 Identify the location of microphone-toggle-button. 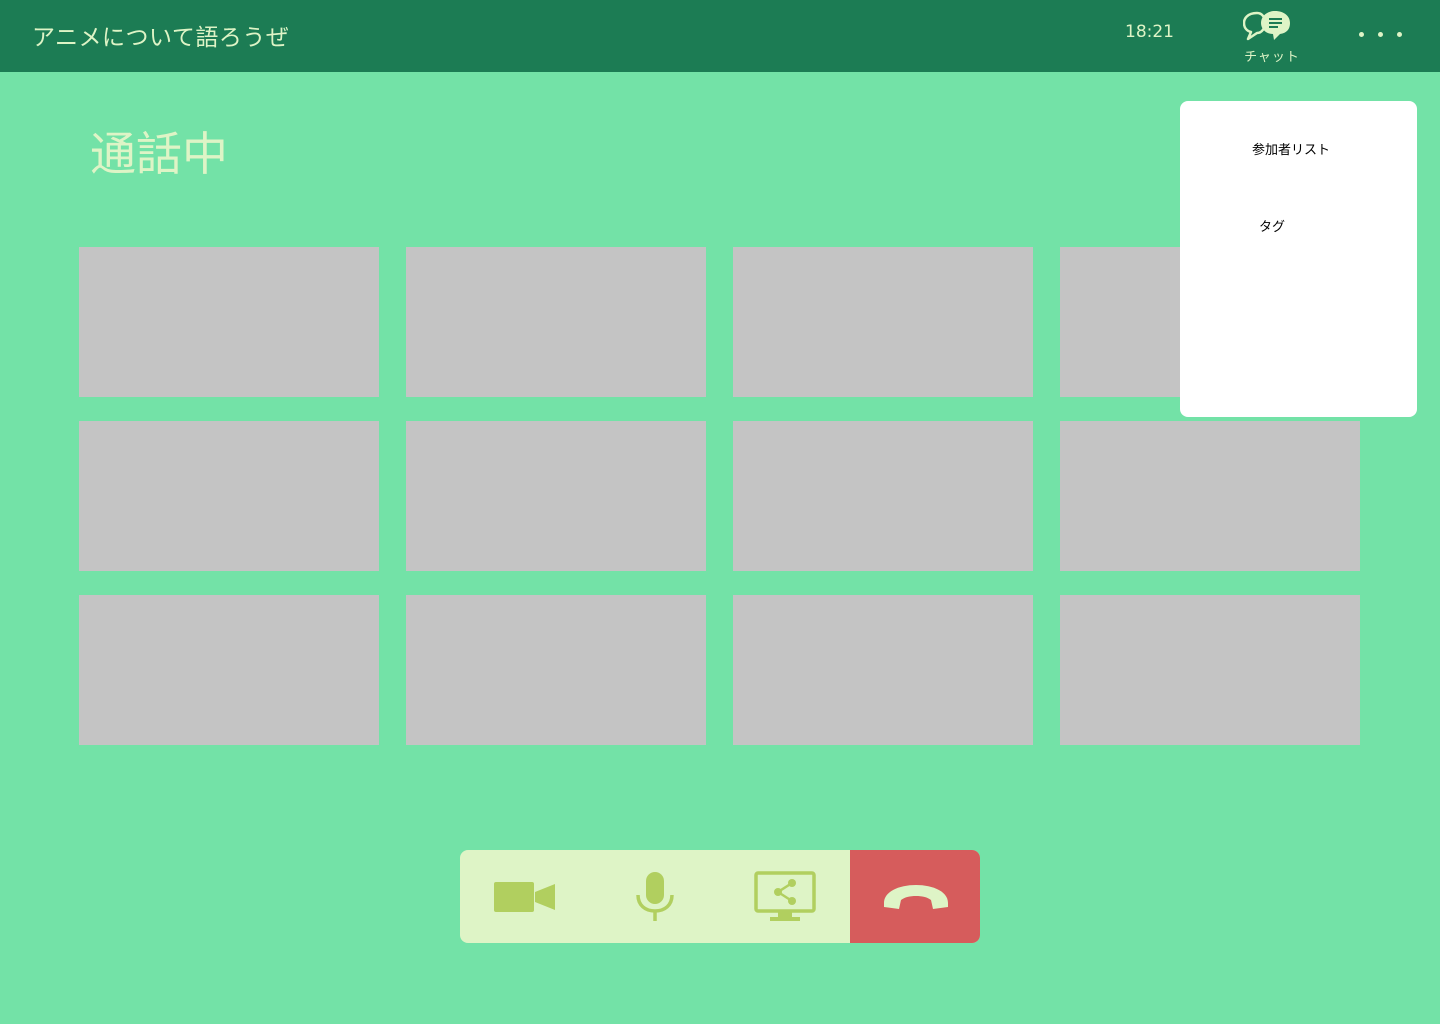
(655, 896).